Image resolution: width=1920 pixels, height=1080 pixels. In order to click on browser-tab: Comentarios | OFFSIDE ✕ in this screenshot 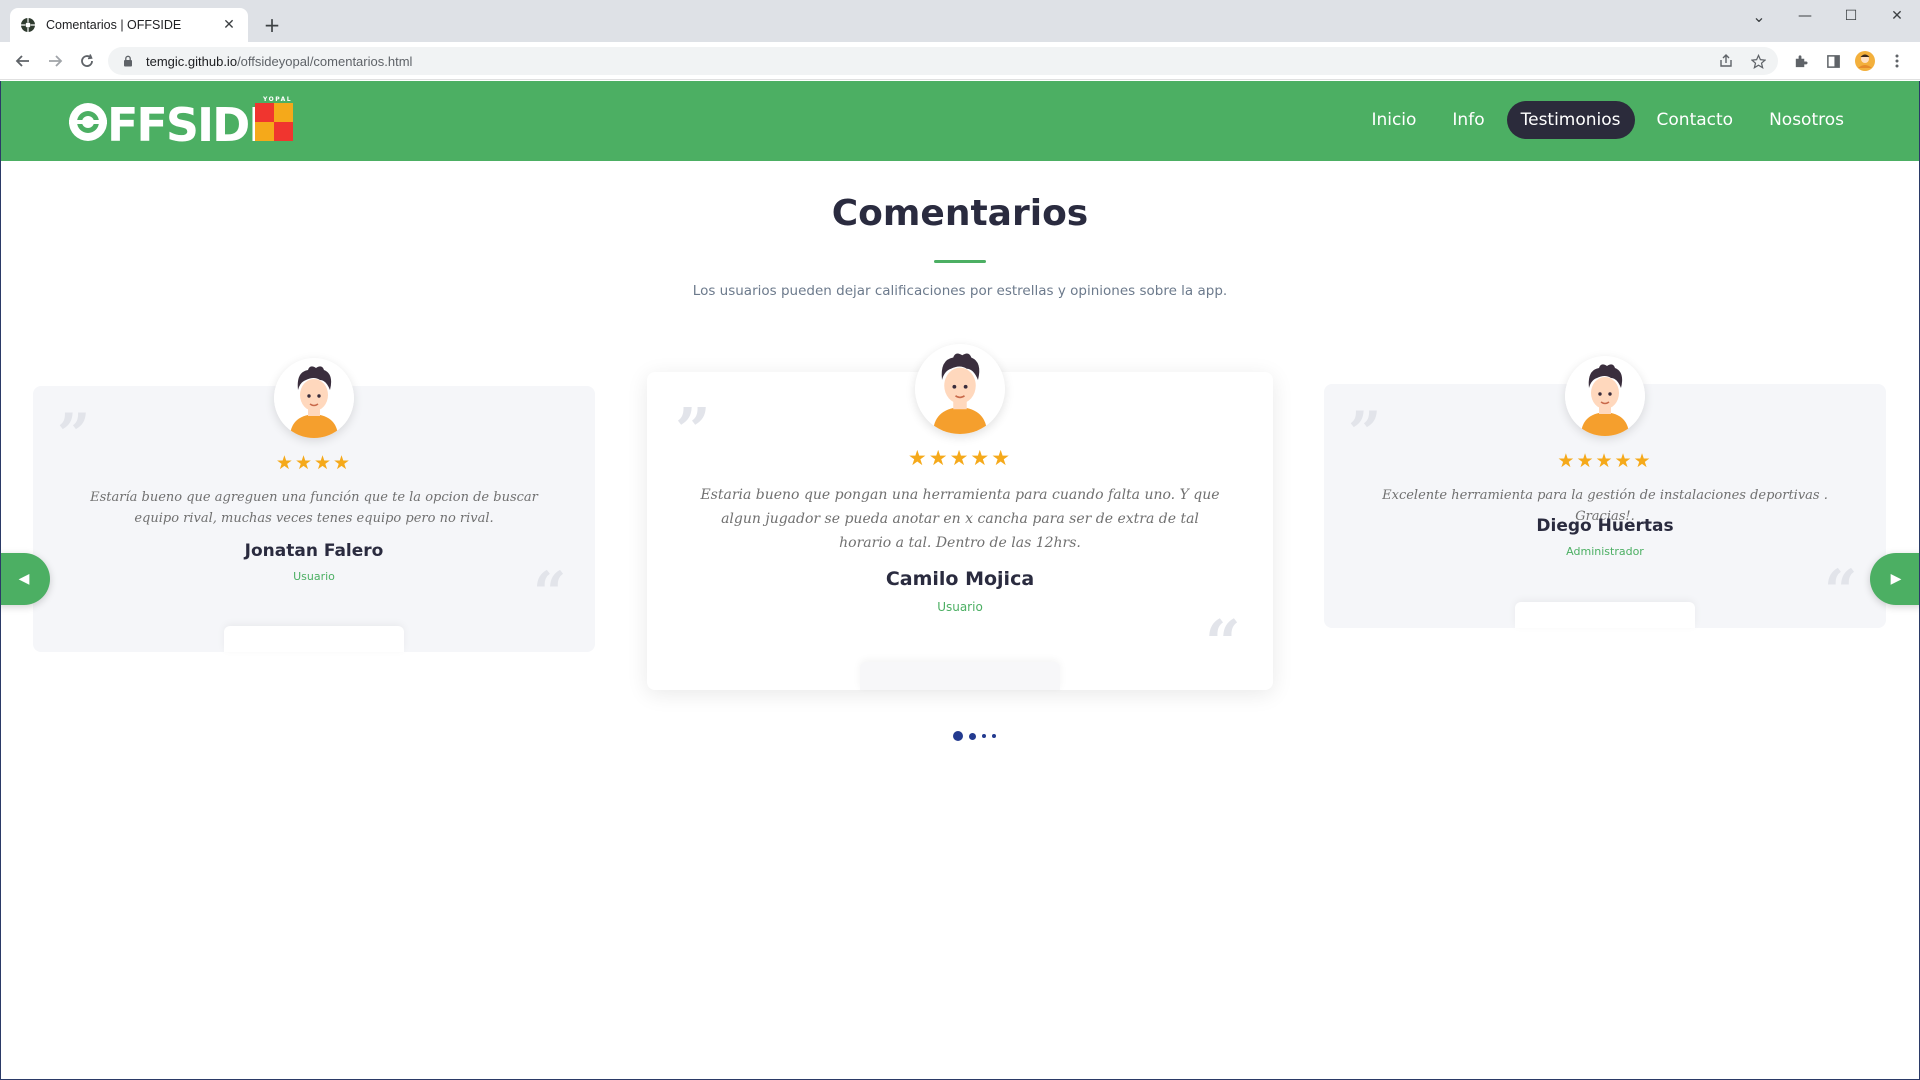, I will do `click(129, 25)`.